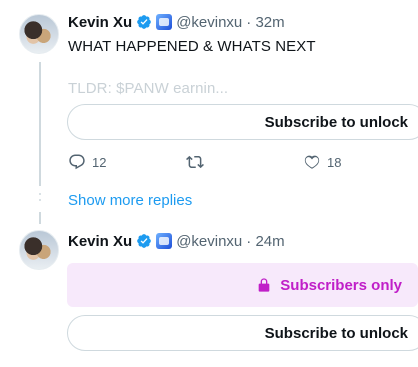 The width and height of the screenshot is (418, 367). I want to click on reply-icon, so click(77, 162).